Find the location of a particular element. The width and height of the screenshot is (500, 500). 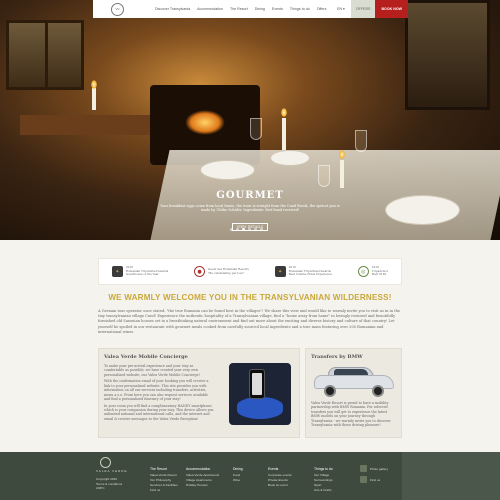

footer-brand: VALEA VERDE is located at coordinates (112, 471).